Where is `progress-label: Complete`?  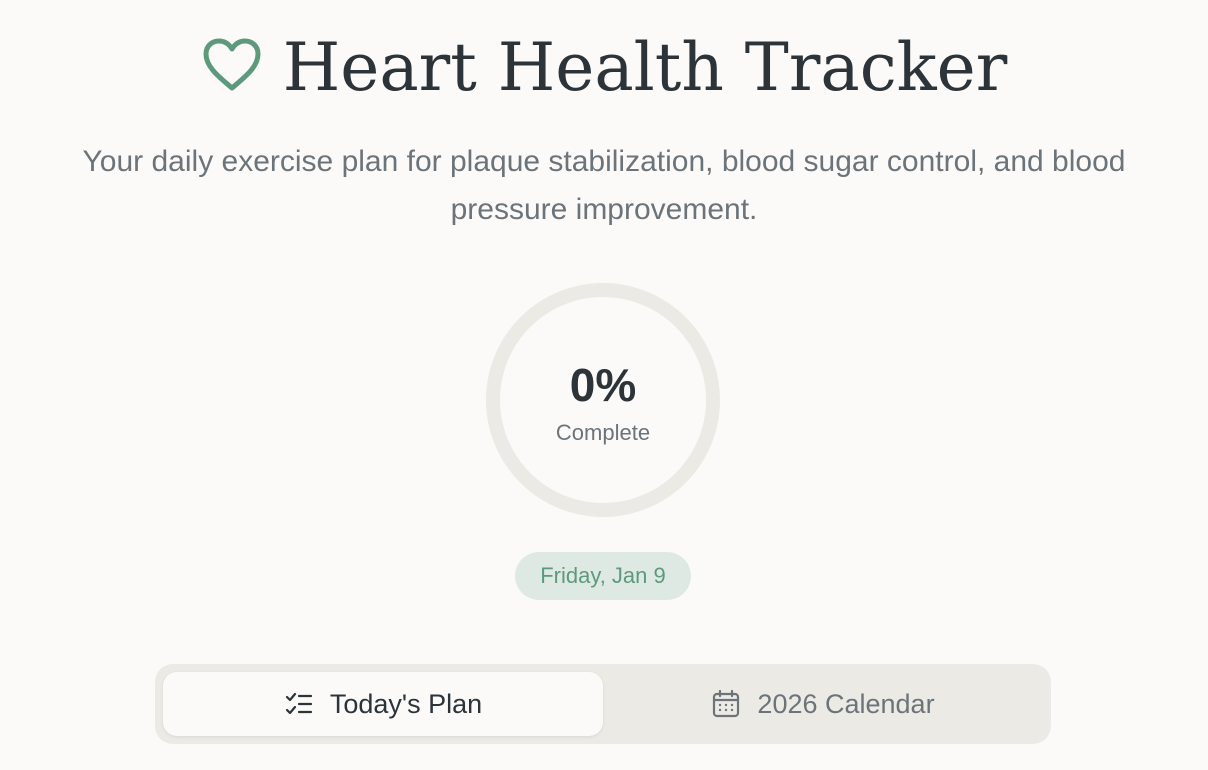 progress-label: Complete is located at coordinates (603, 432).